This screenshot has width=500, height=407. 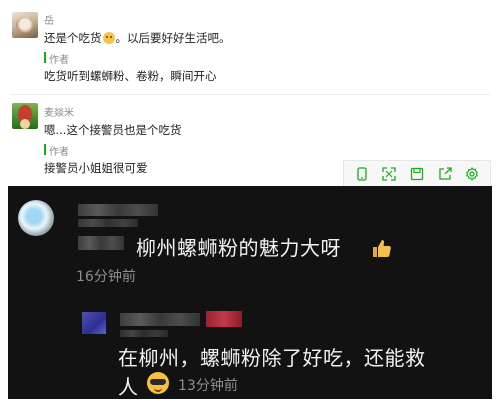 I want to click on comment-username: 岳, so click(x=49, y=19).